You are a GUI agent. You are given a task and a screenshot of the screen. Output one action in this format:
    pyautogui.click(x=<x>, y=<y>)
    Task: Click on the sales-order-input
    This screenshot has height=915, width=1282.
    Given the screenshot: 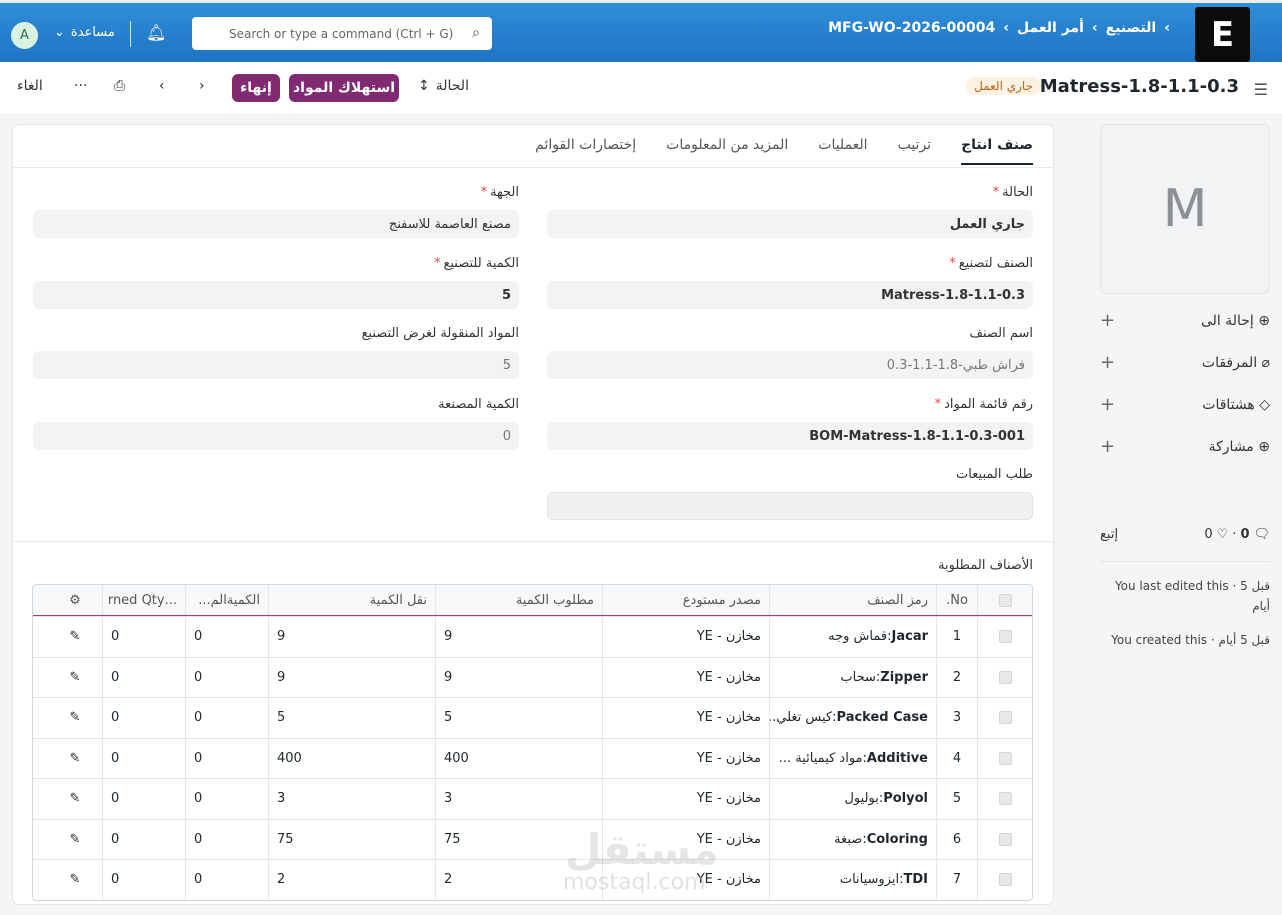 What is the action you would take?
    pyautogui.click(x=790, y=506)
    